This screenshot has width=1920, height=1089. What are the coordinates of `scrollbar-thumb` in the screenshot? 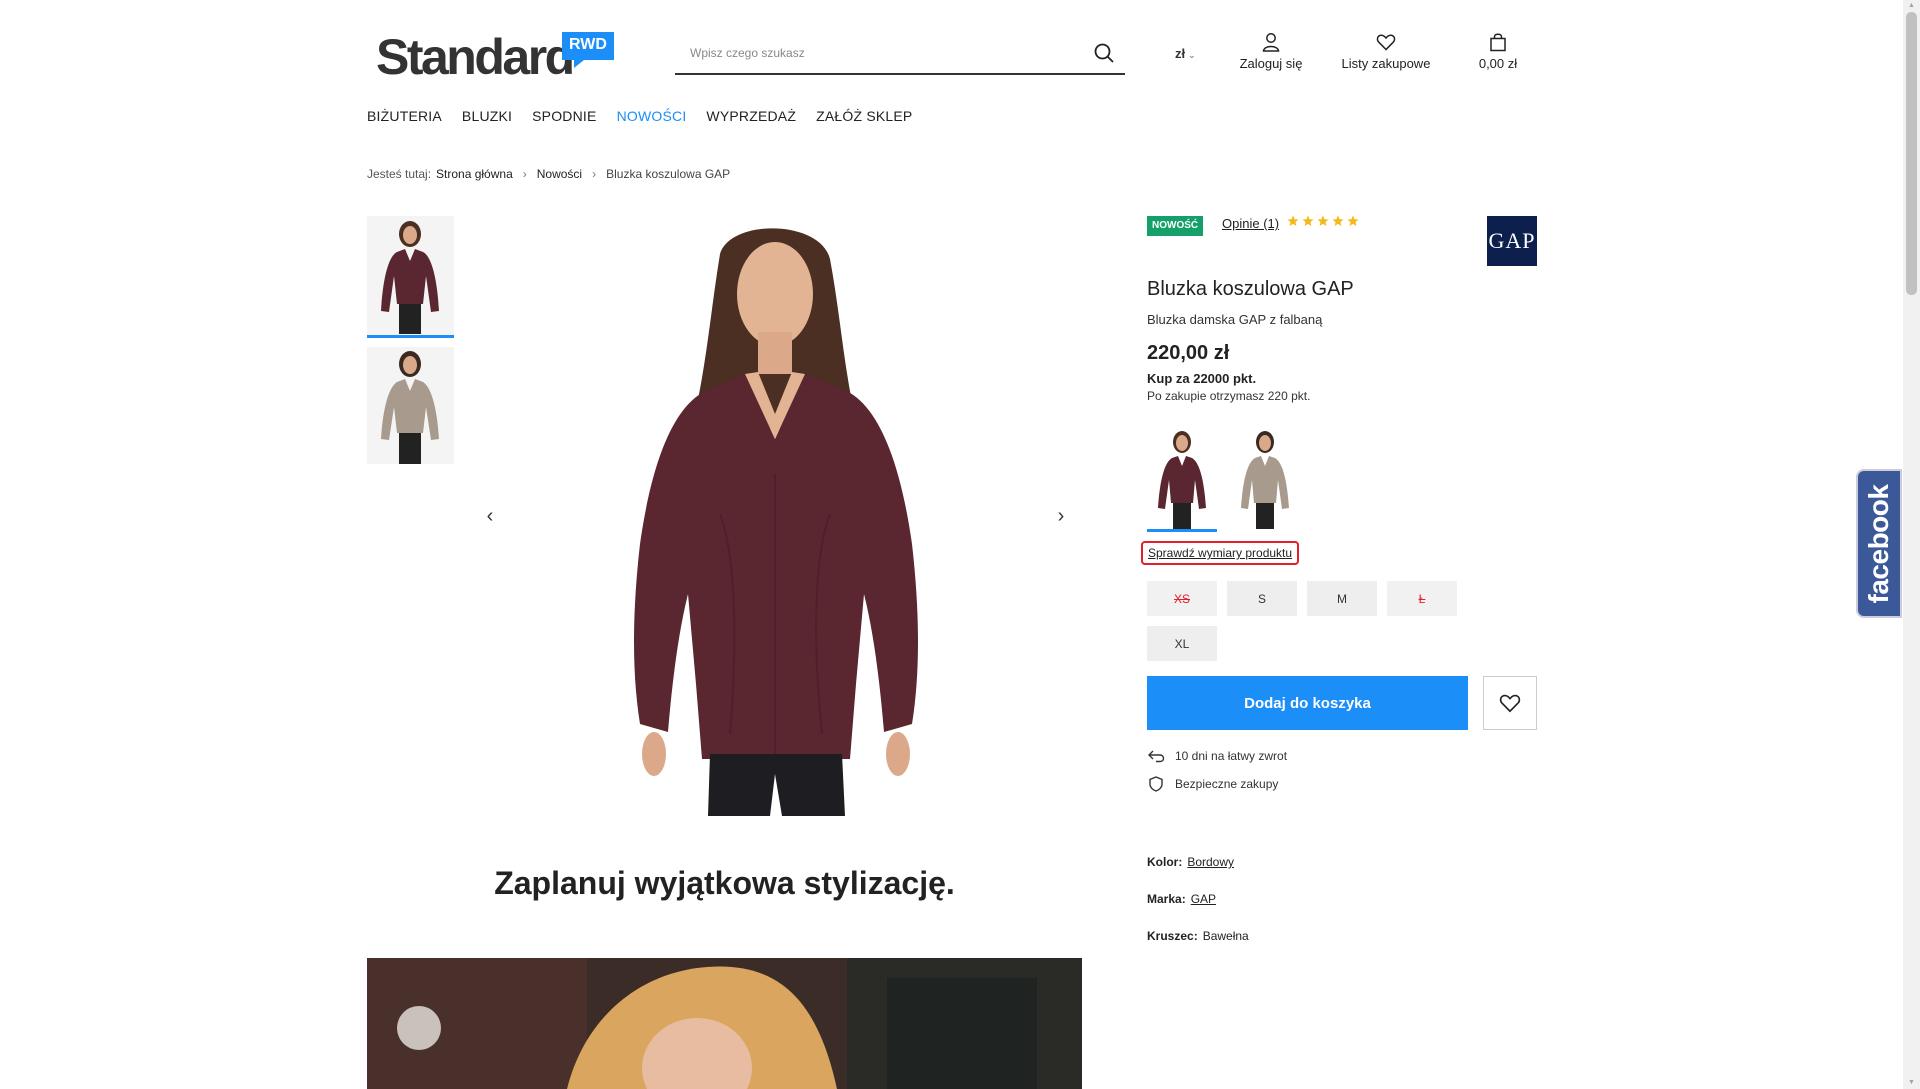 It's located at (1911, 153).